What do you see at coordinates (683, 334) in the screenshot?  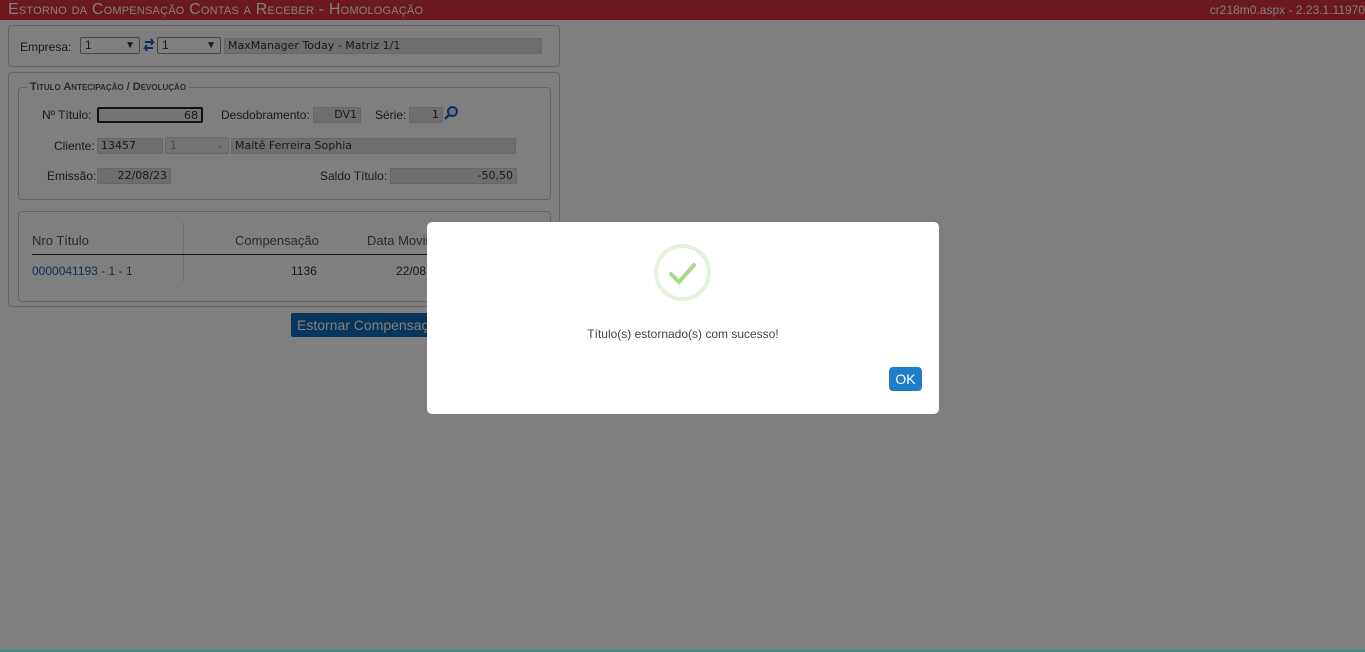 I see `dialog-message: Título(s) estornado(s) com sucesso!` at bounding box center [683, 334].